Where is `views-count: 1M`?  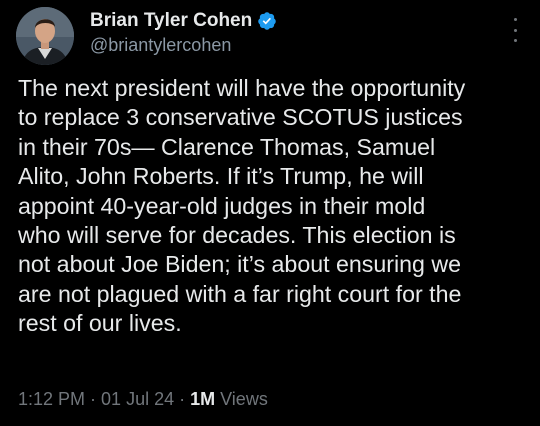
views-count: 1M is located at coordinates (203, 399).